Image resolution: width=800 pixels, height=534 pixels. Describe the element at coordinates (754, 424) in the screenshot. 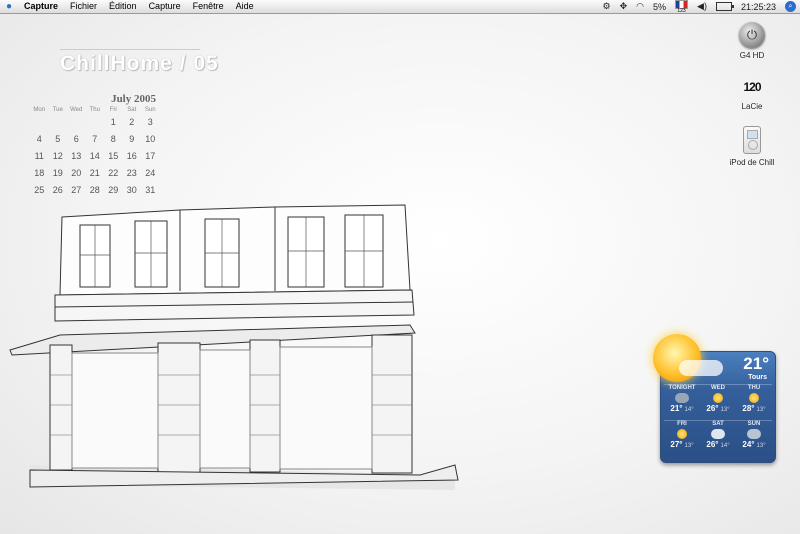

I see `forecast-day: SUN` at that location.